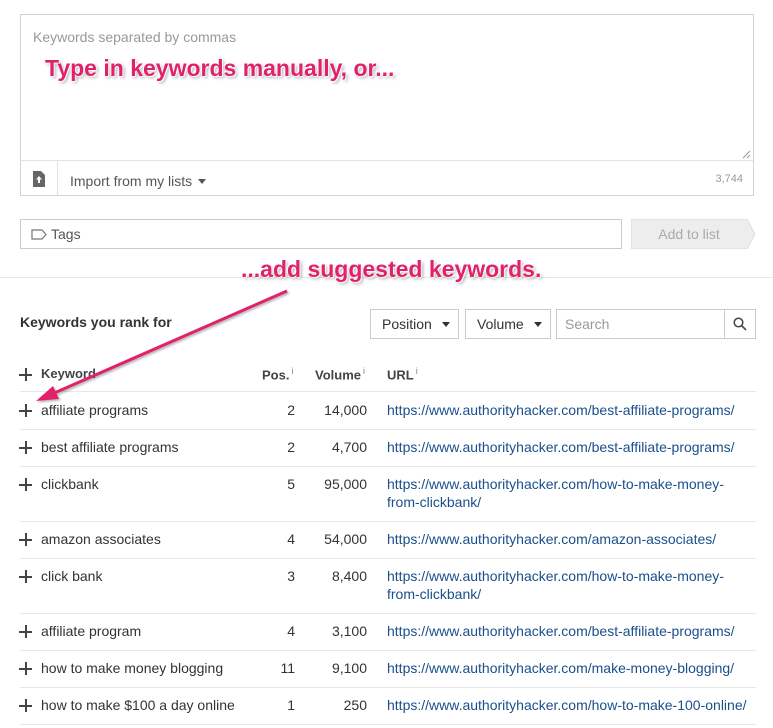 The height and width of the screenshot is (728, 773). I want to click on position-filter-dropdown: Position, so click(414, 324).